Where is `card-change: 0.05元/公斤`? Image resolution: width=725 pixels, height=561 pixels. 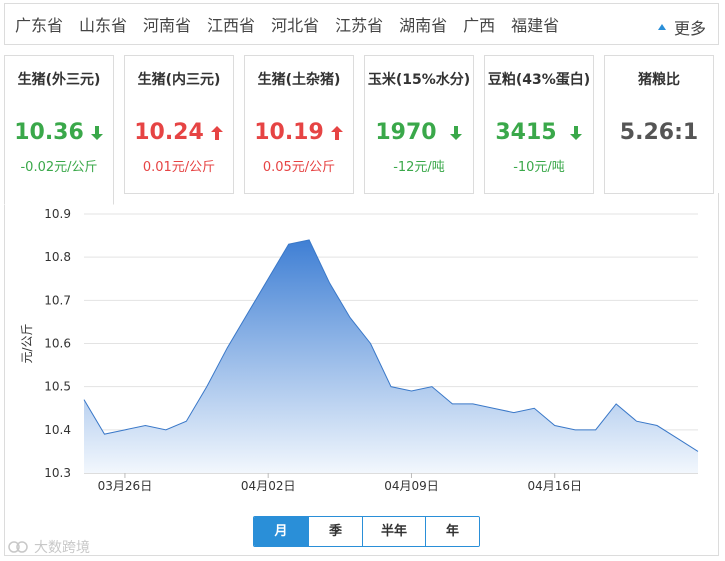 card-change: 0.05元/公斤 is located at coordinates (299, 167).